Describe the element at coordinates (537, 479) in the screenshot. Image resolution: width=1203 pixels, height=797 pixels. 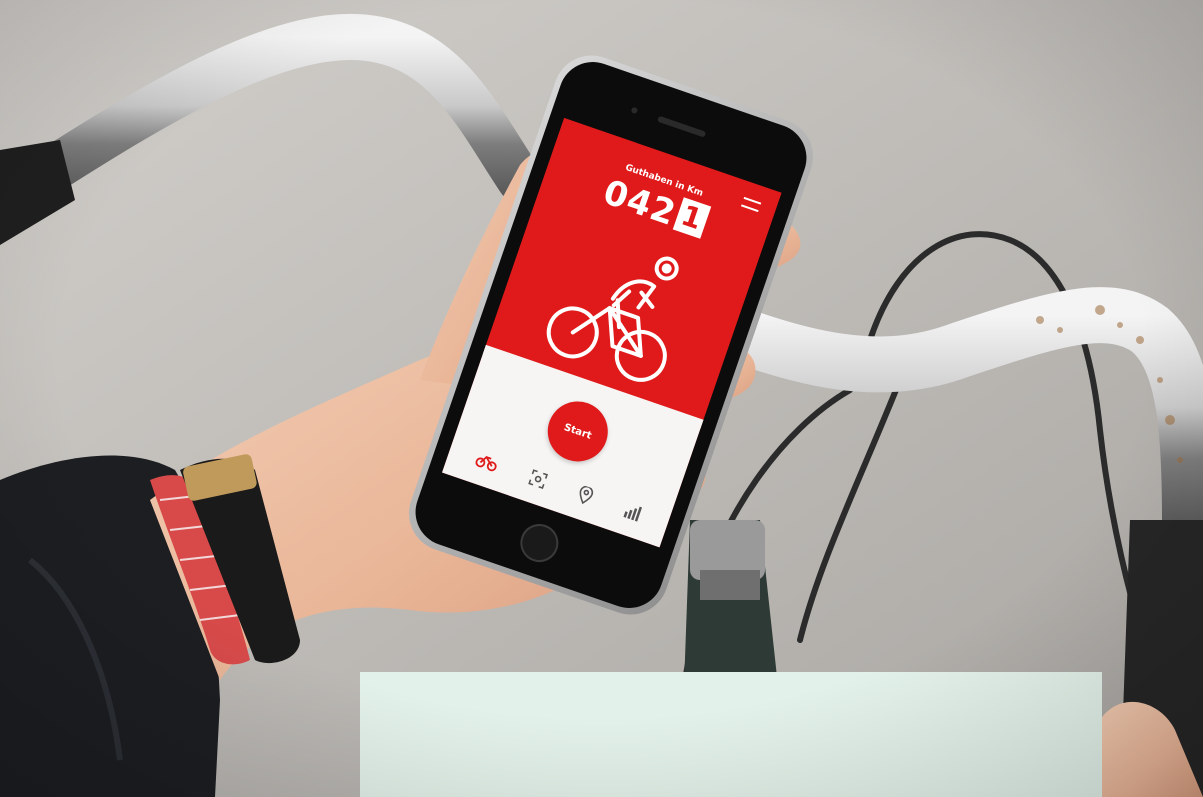
I see `scan-icon` at that location.